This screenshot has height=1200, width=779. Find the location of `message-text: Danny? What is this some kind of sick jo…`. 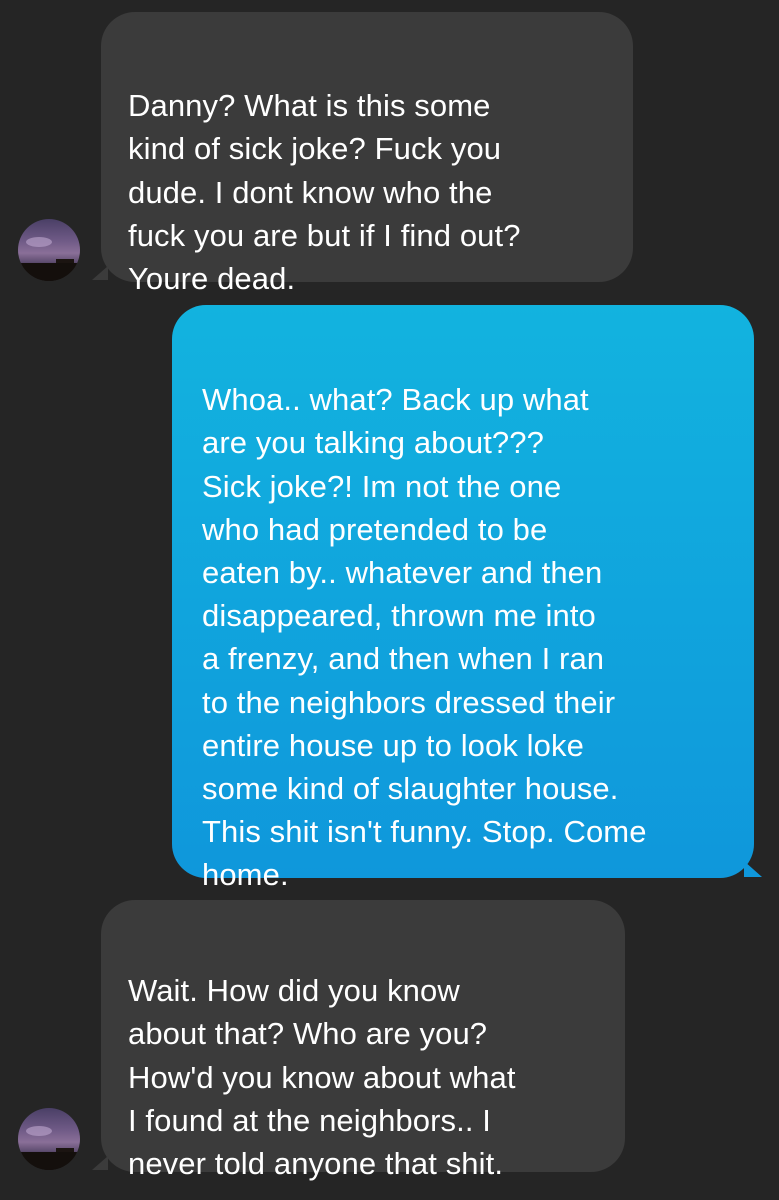

message-text: Danny? What is this some kind of sick jo… is located at coordinates (324, 192).